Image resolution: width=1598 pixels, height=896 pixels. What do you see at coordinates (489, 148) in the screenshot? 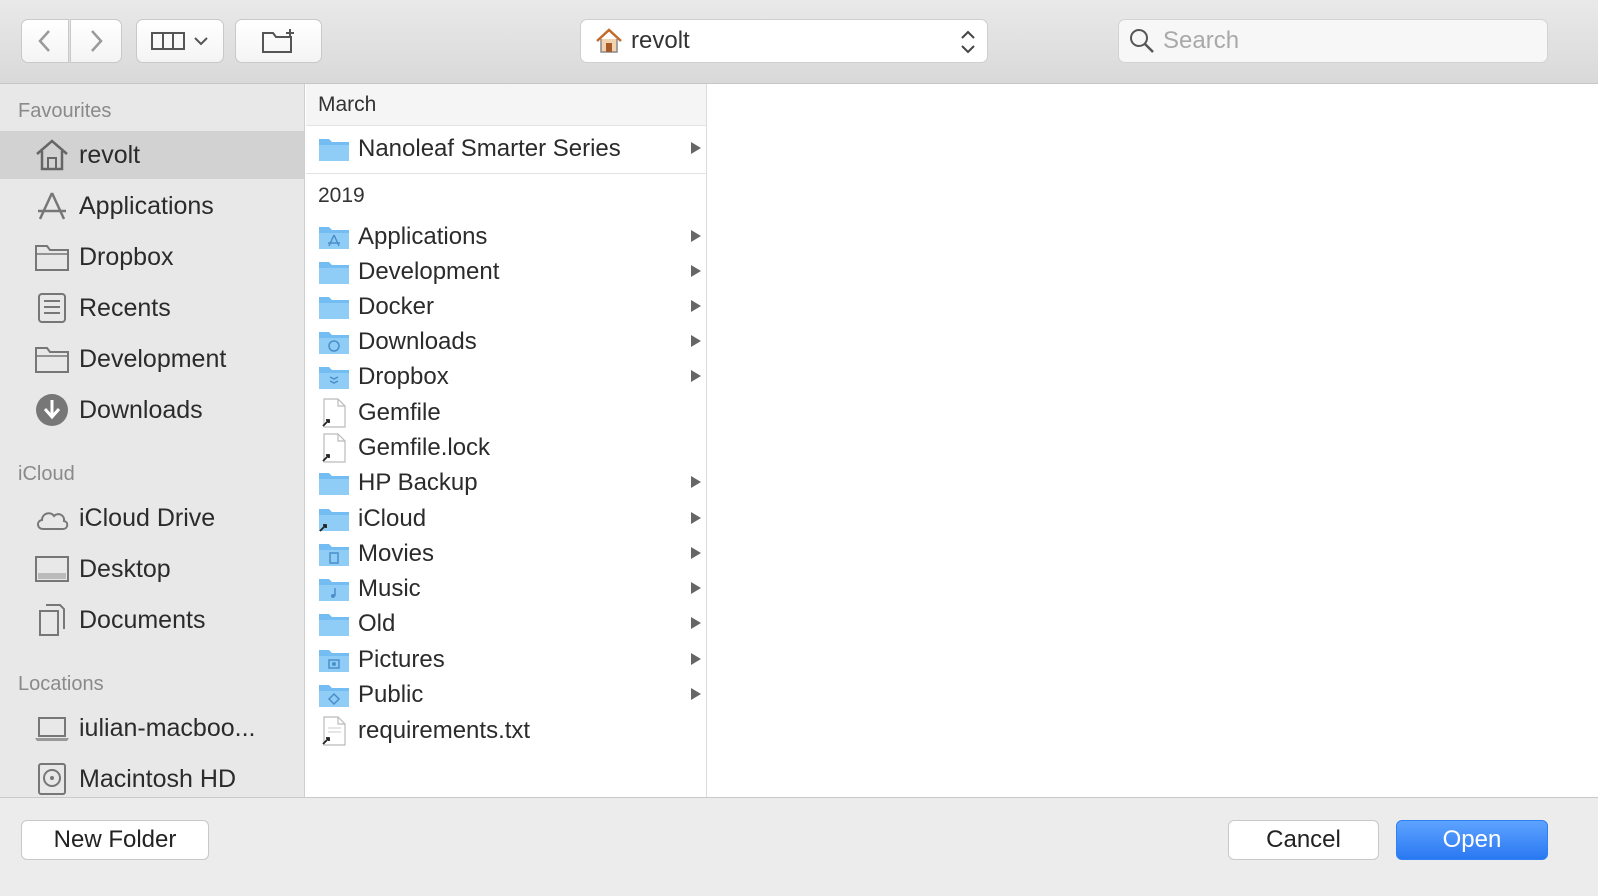
I see `file-row-label: Nanoleaf Smarter Series` at bounding box center [489, 148].